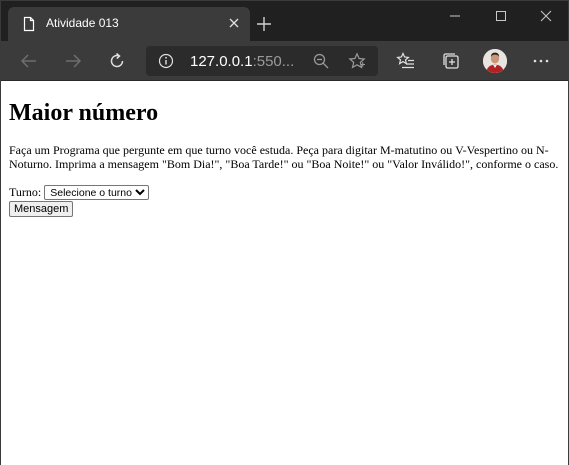 This screenshot has width=569, height=465. What do you see at coordinates (25, 192) in the screenshot?
I see `turno-label: Turno:` at bounding box center [25, 192].